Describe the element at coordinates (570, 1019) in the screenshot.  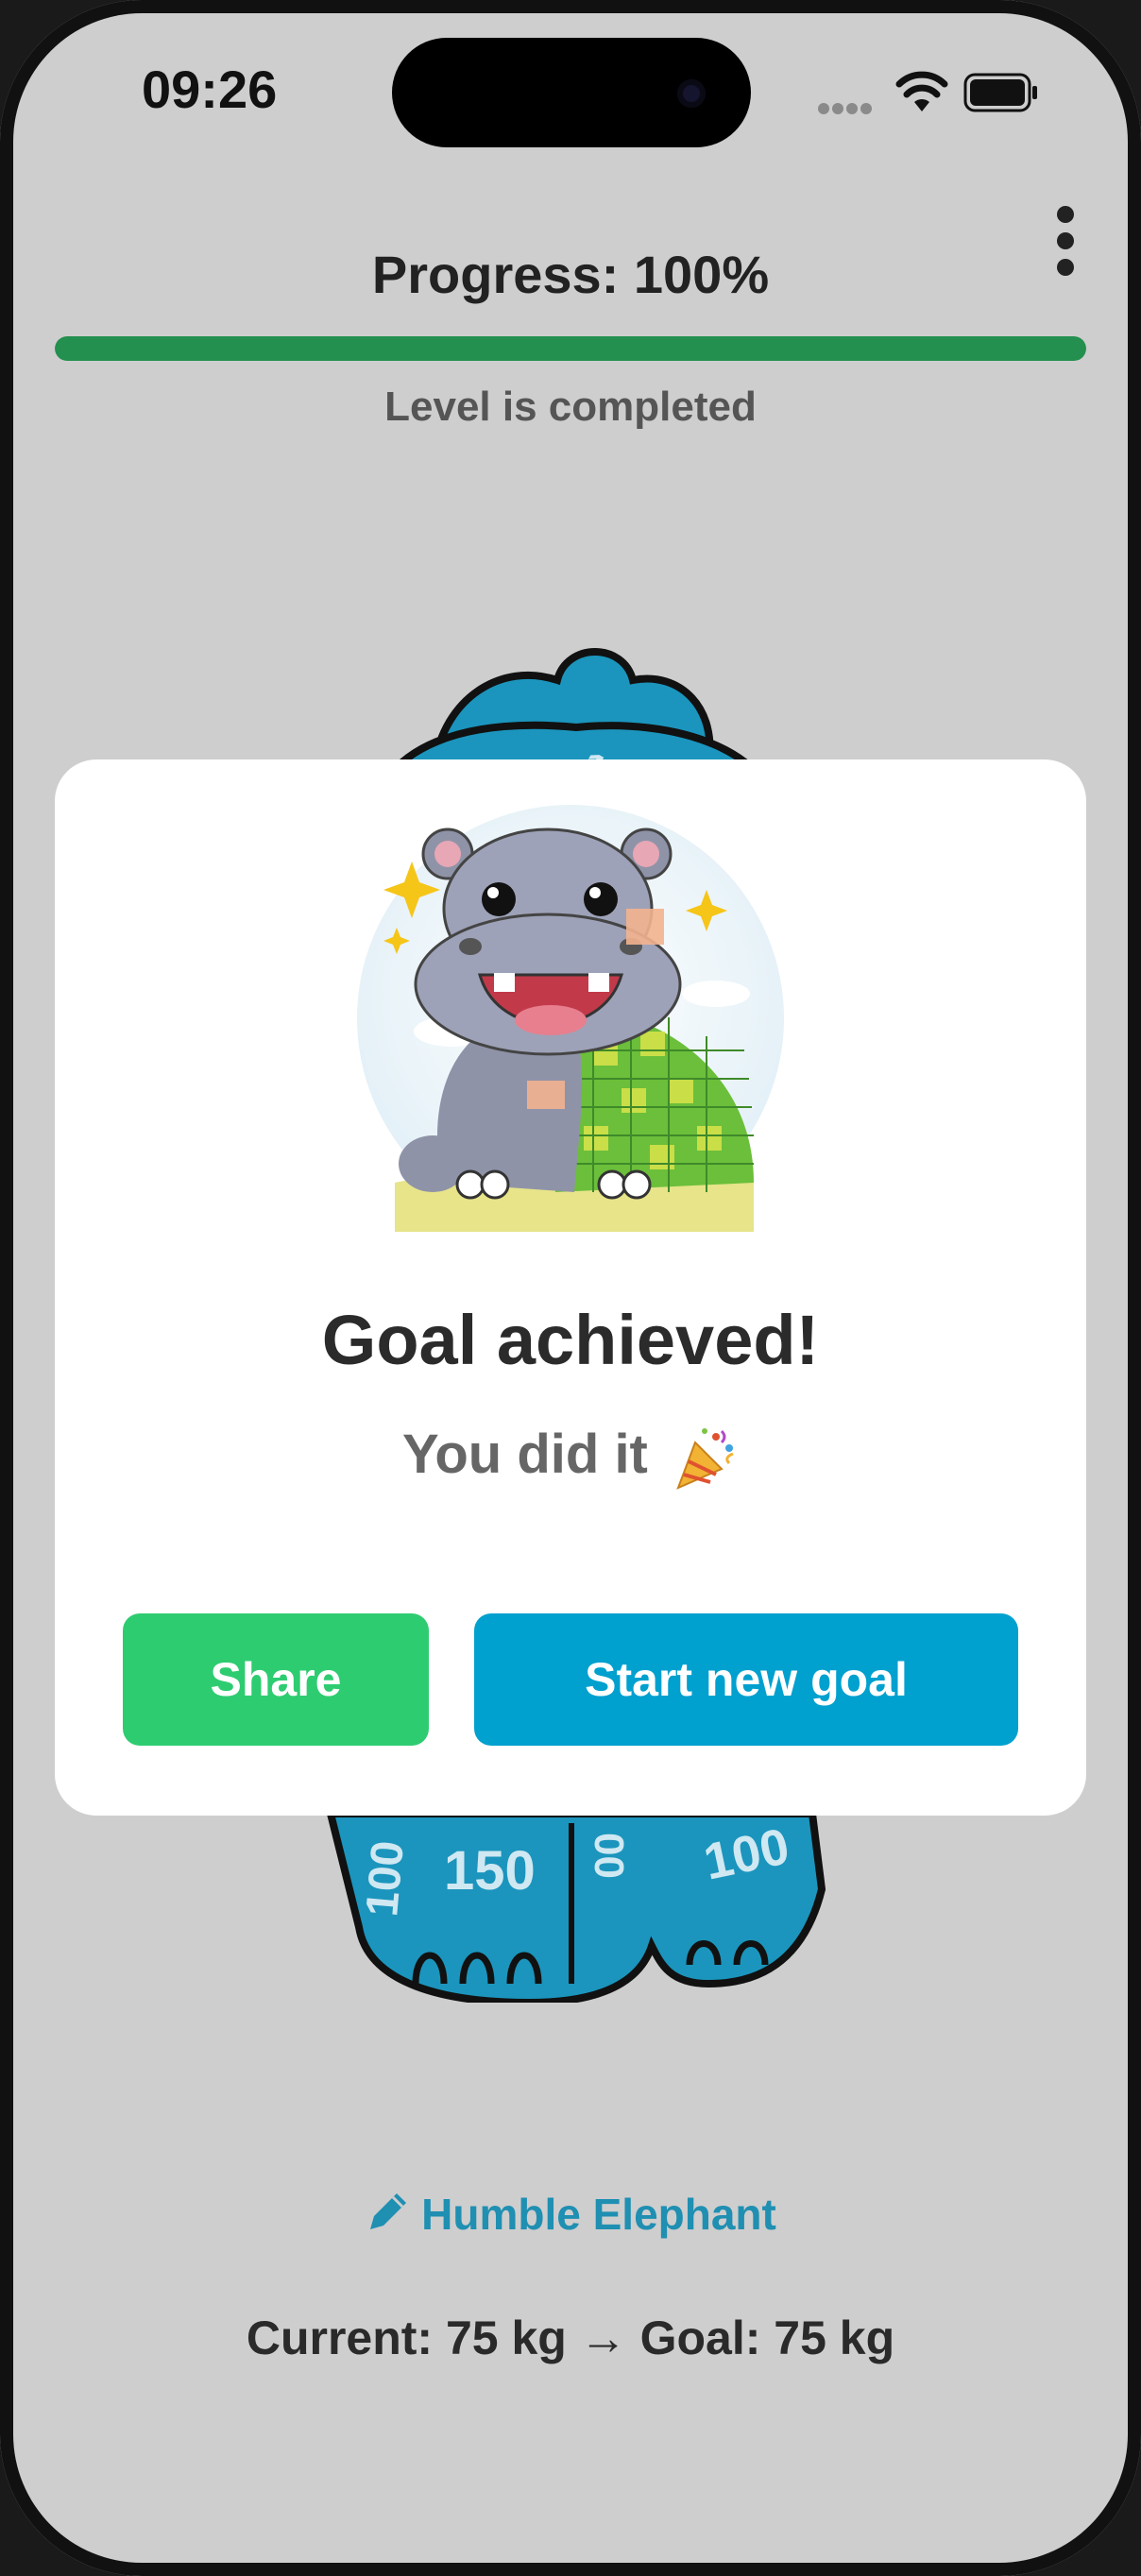
I see `hippo-mascot-image` at that location.